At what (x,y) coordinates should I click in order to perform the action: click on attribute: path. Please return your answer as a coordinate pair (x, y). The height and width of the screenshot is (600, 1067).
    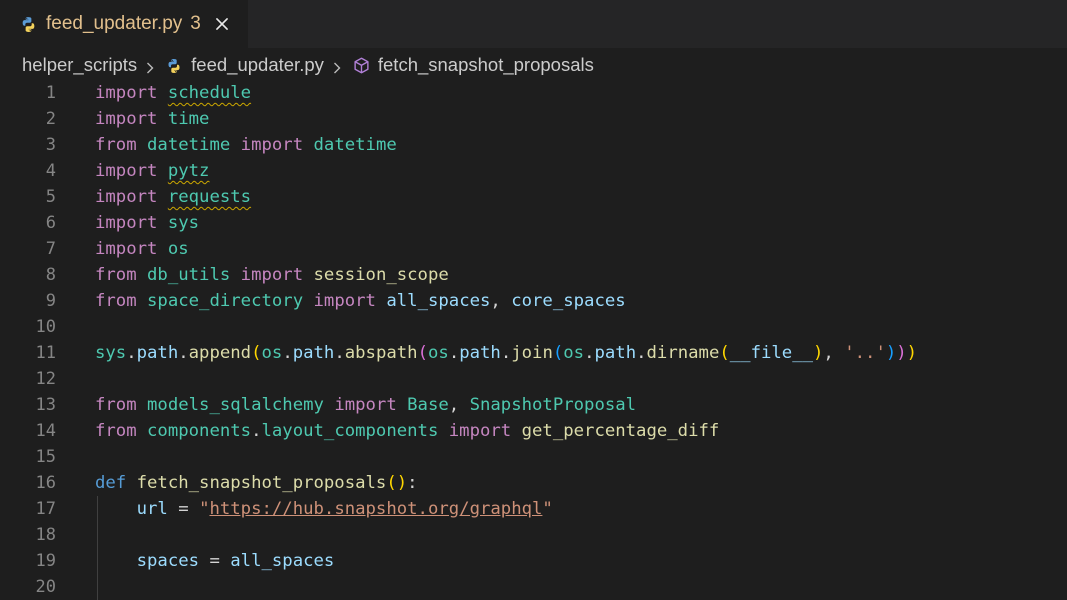
    Looking at the image, I should click on (615, 353).